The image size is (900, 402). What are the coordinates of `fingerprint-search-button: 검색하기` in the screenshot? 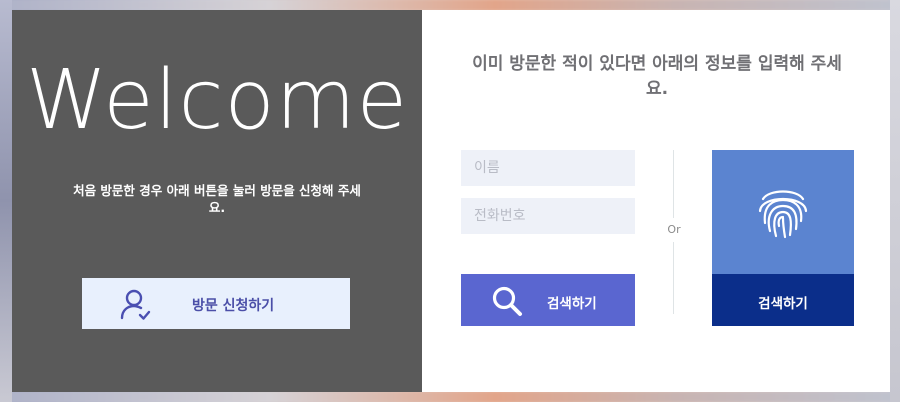 It's located at (783, 300).